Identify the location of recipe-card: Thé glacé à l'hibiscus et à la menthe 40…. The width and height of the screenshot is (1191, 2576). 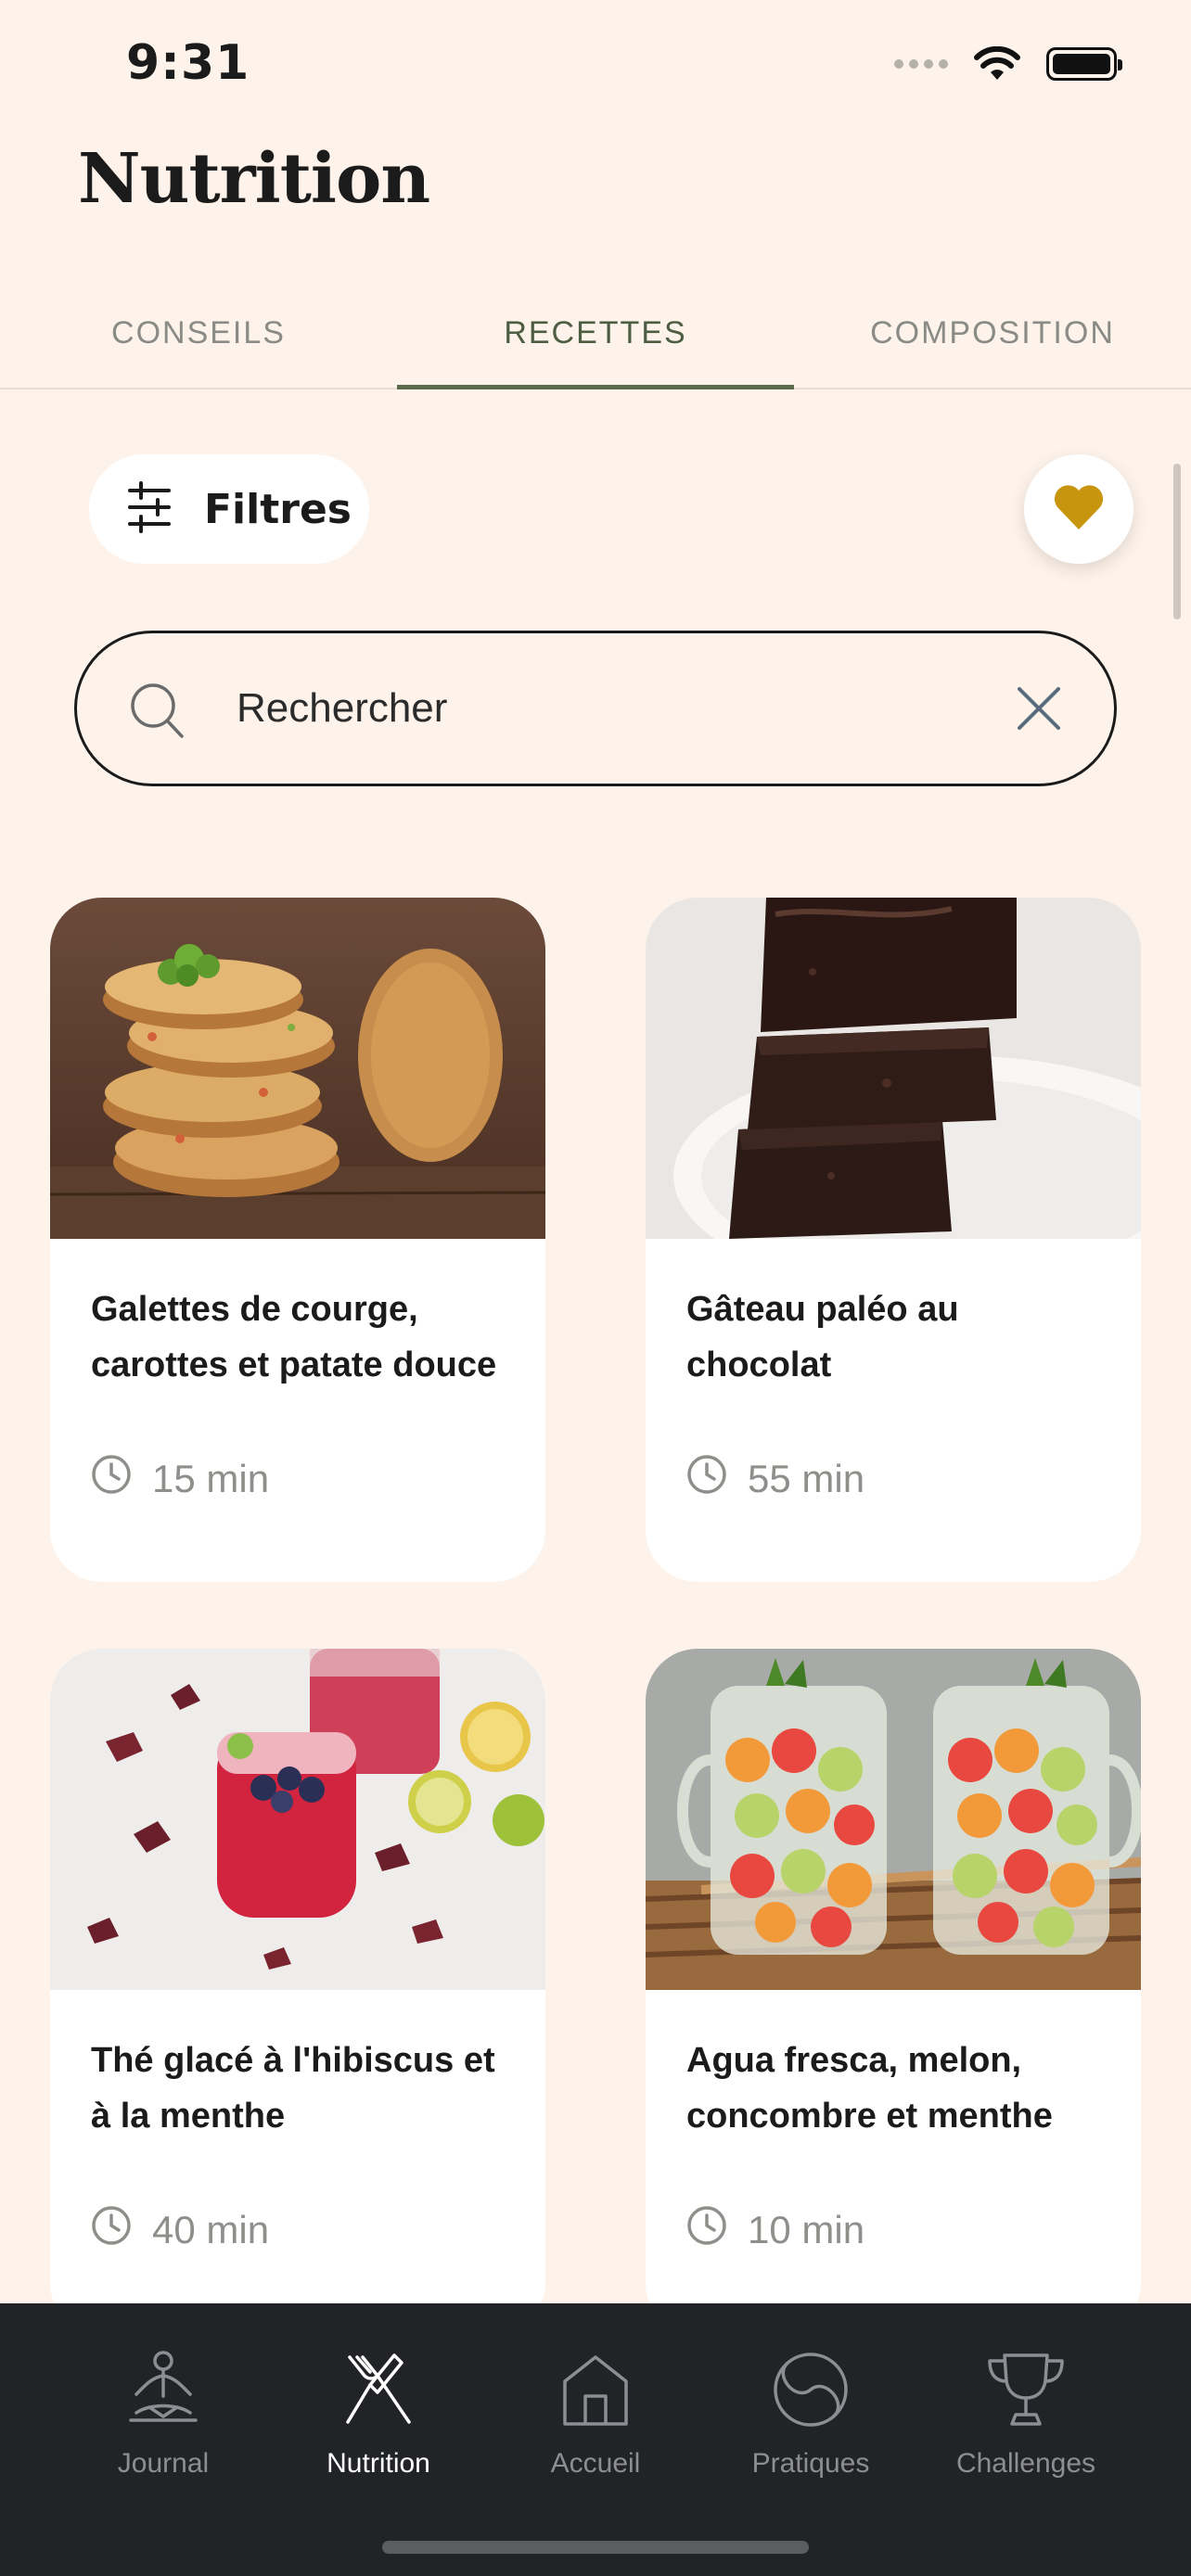
(297, 1992).